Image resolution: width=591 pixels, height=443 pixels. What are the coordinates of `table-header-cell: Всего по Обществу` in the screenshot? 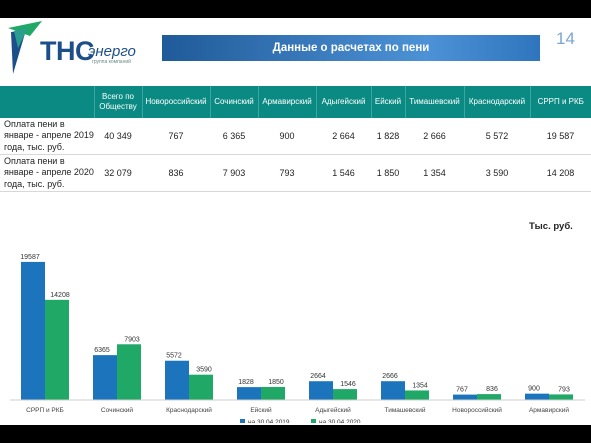 It's located at (117, 102).